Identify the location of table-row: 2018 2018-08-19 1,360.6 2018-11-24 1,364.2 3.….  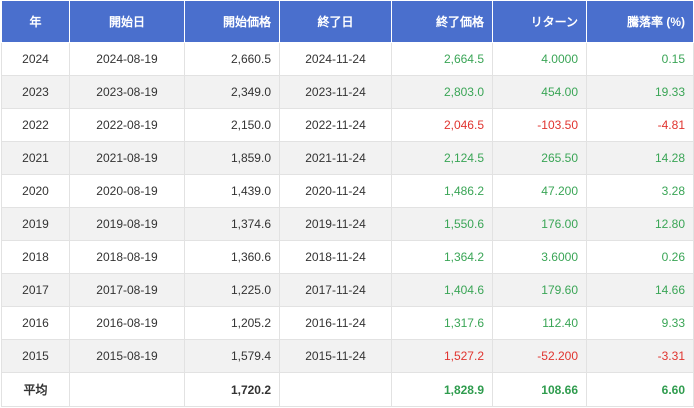
(347, 257).